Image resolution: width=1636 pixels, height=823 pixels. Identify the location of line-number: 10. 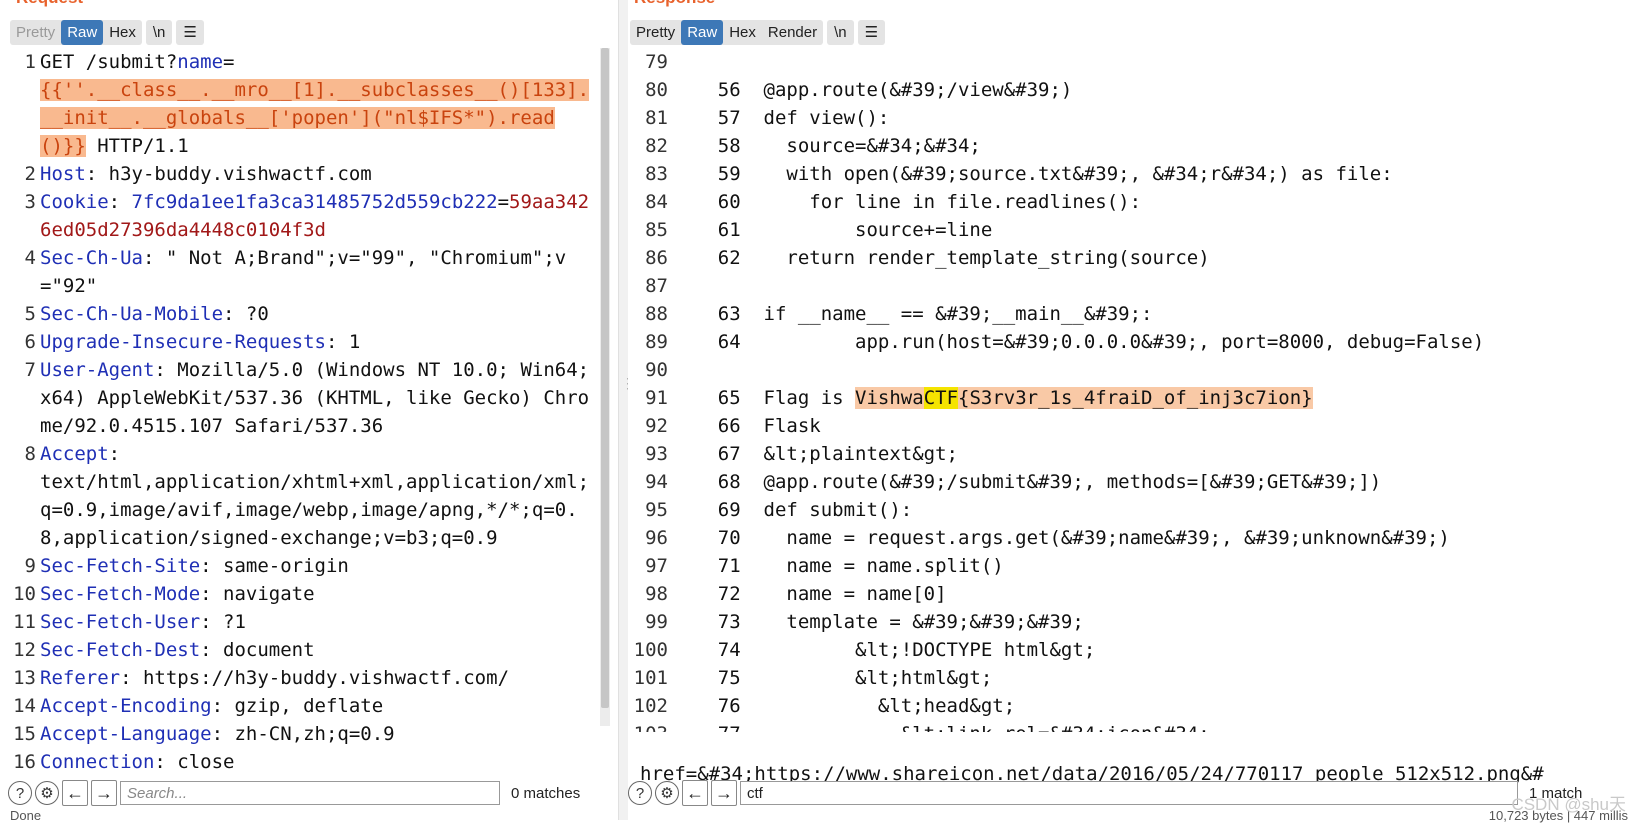
(24, 594).